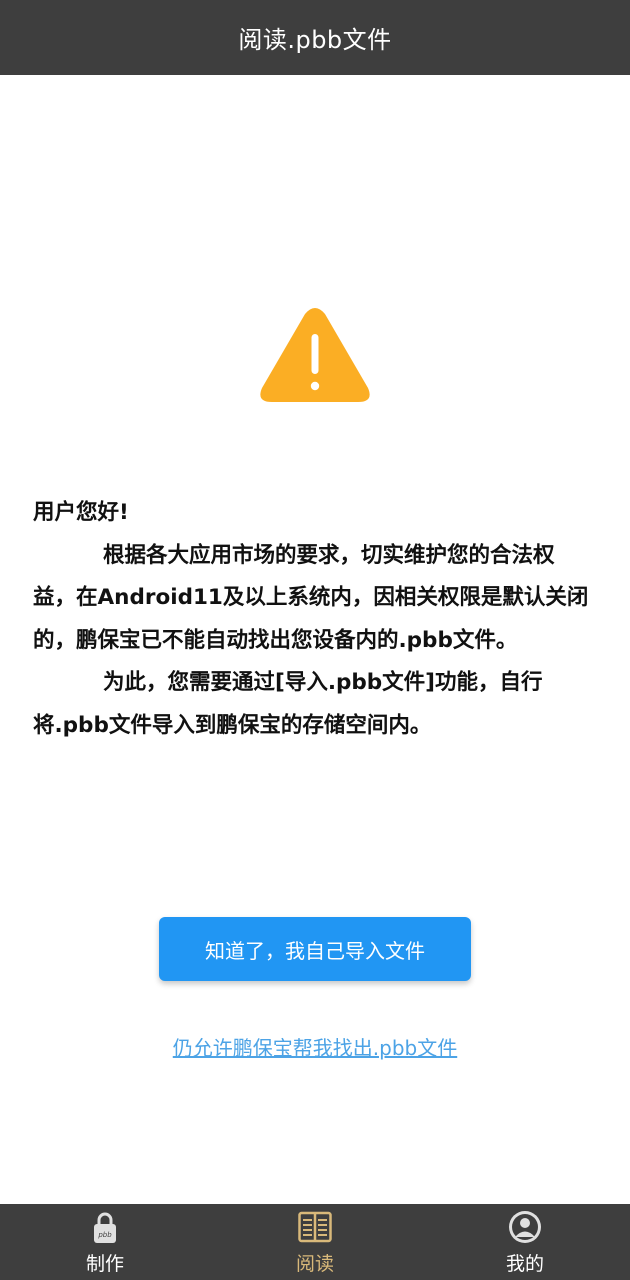 The width and height of the screenshot is (630, 1280). Describe the element at coordinates (314, 1264) in the screenshot. I see `nav-label-read: 阅读` at that location.